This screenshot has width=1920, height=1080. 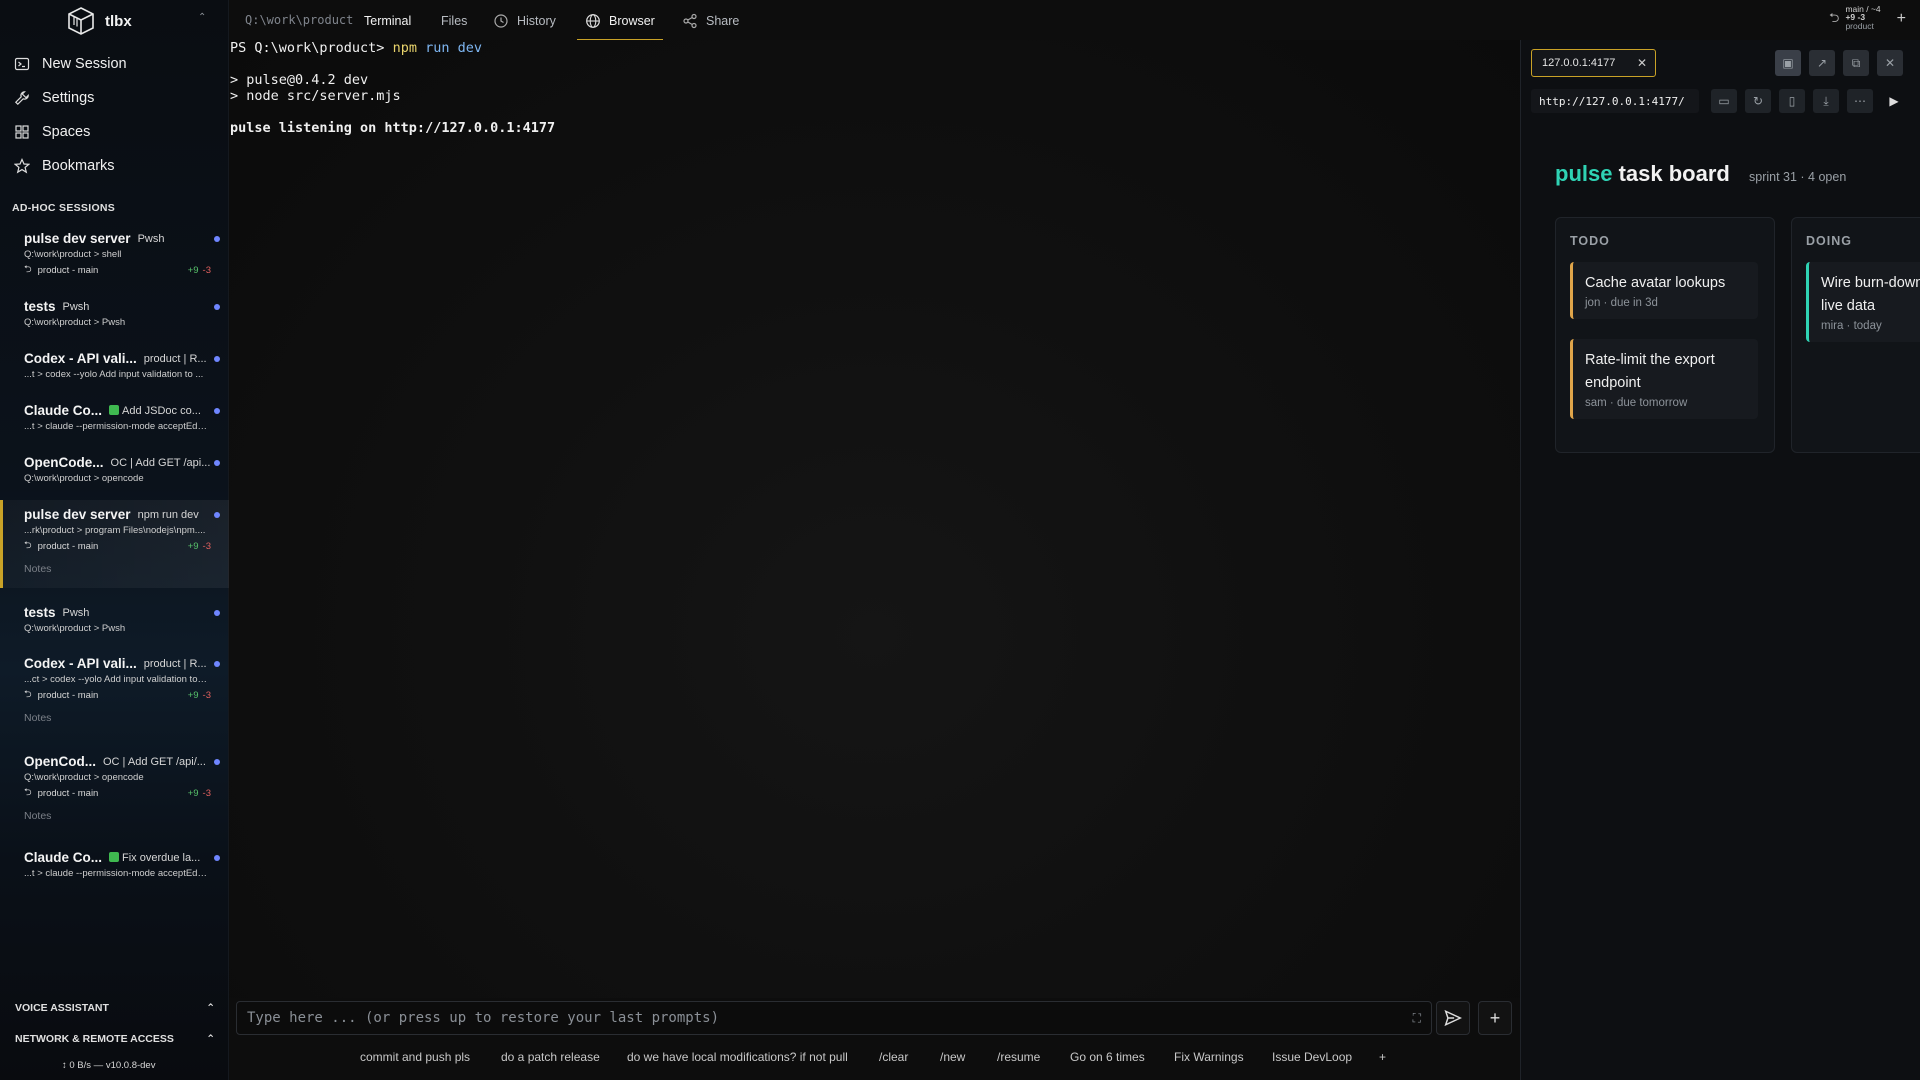 What do you see at coordinates (830, 1018) in the screenshot?
I see `prompt-input` at bounding box center [830, 1018].